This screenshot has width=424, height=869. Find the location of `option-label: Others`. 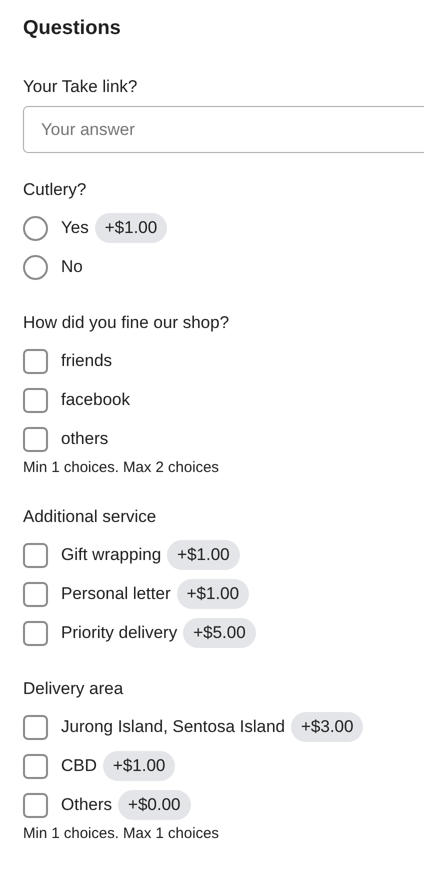

option-label: Others is located at coordinates (86, 805).